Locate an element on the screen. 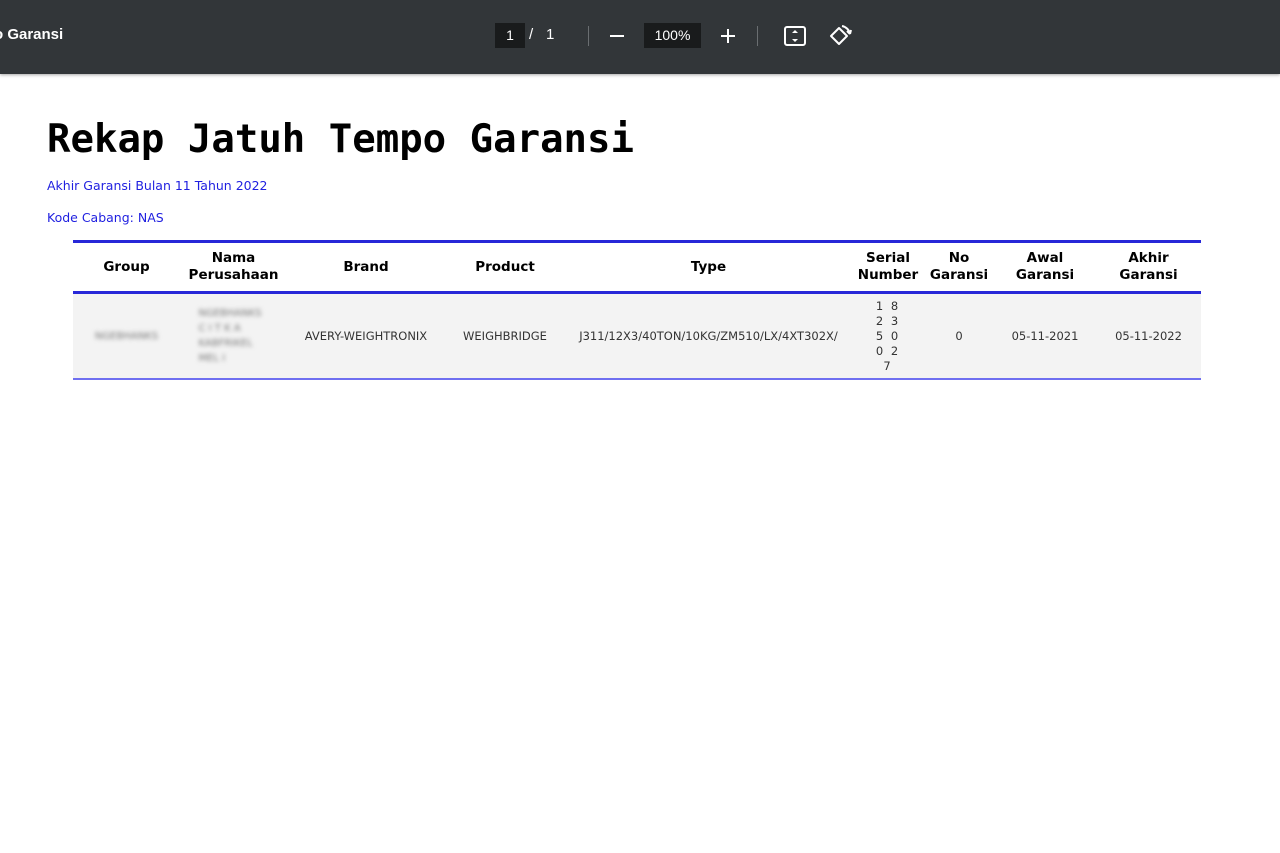  zoom-in-button is located at coordinates (728, 36).